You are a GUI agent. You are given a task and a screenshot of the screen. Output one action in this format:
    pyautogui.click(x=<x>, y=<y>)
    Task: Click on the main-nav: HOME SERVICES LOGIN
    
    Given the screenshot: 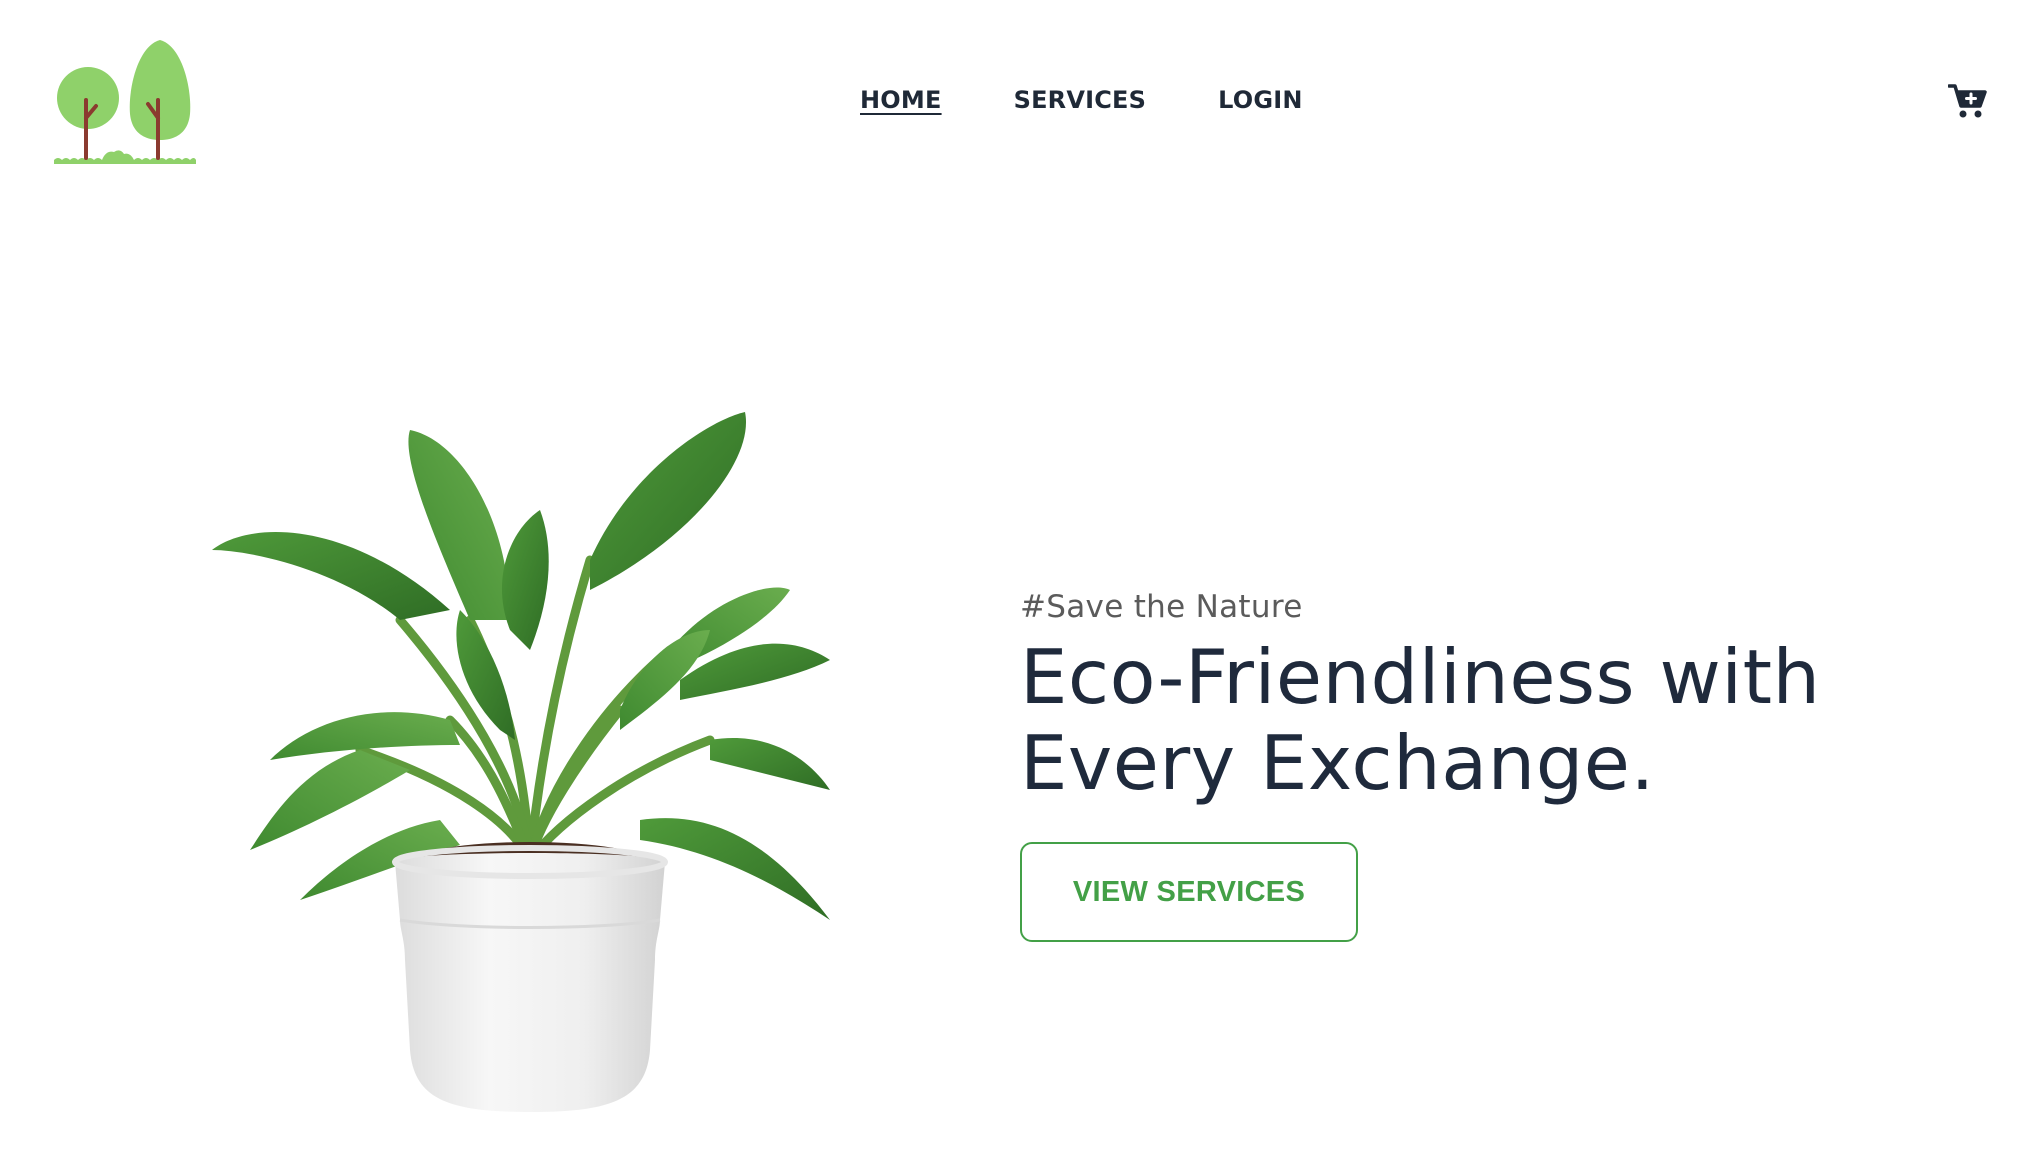 What is the action you would take?
    pyautogui.click(x=1081, y=100)
    